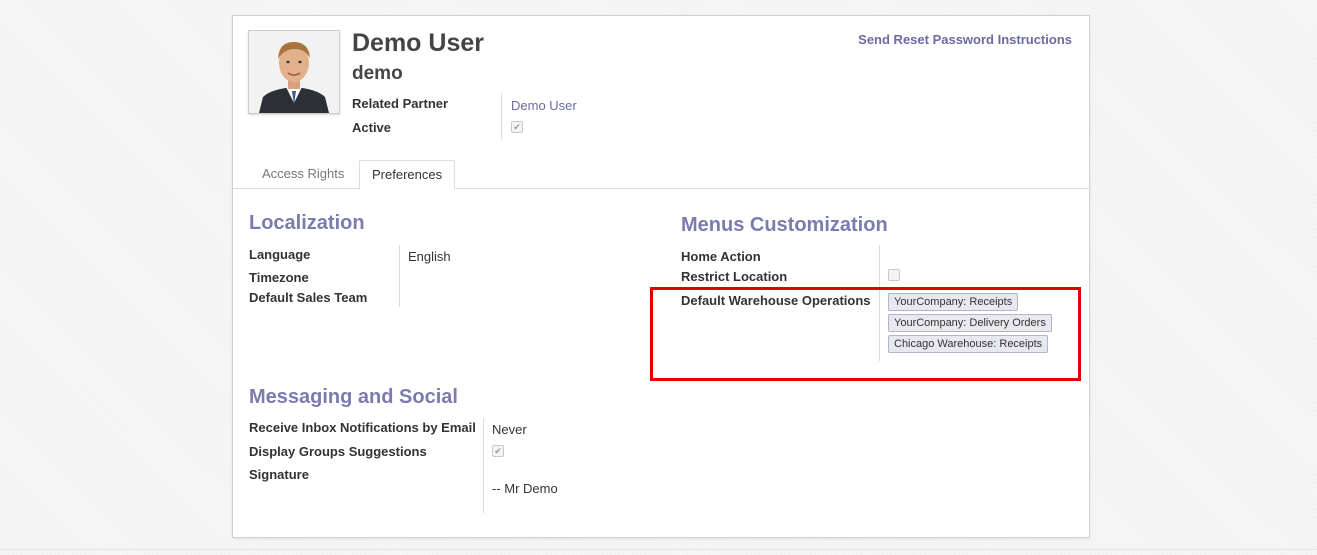  What do you see at coordinates (721, 256) in the screenshot?
I see `home-action-label: Home Action` at bounding box center [721, 256].